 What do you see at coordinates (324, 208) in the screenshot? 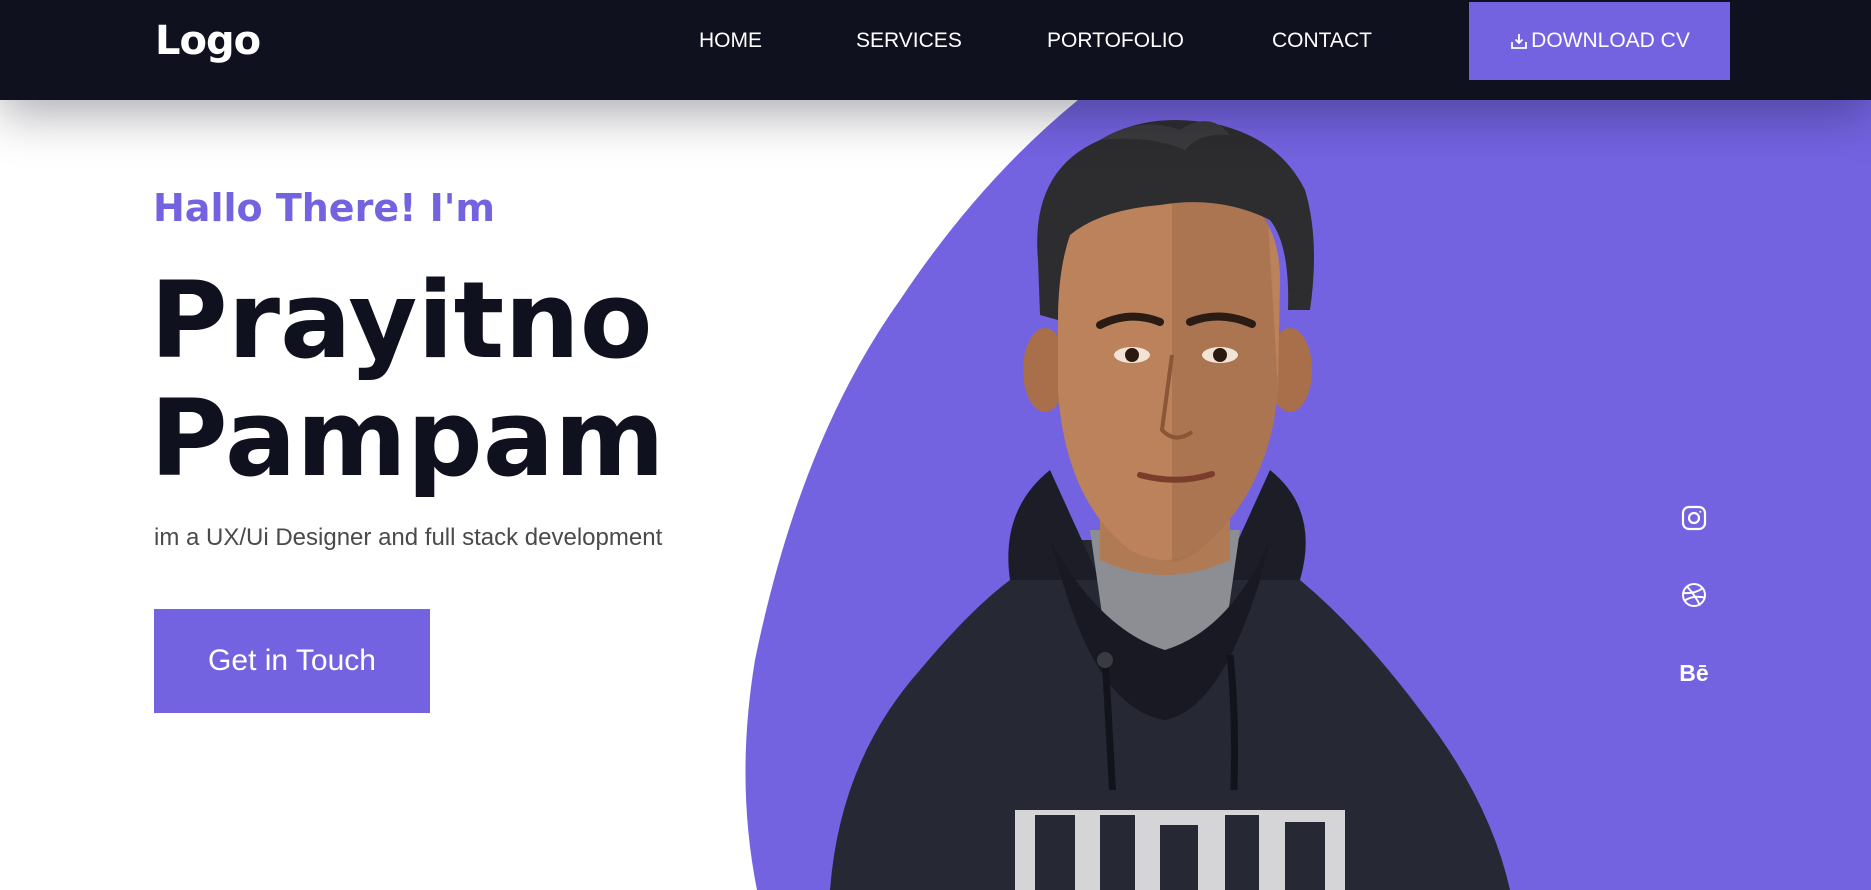
I see `hero-greeting: Hallo There! I'm` at bounding box center [324, 208].